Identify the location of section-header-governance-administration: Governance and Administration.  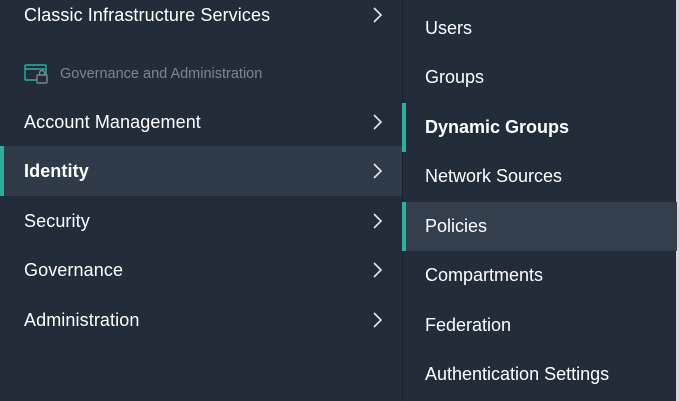
(201, 74).